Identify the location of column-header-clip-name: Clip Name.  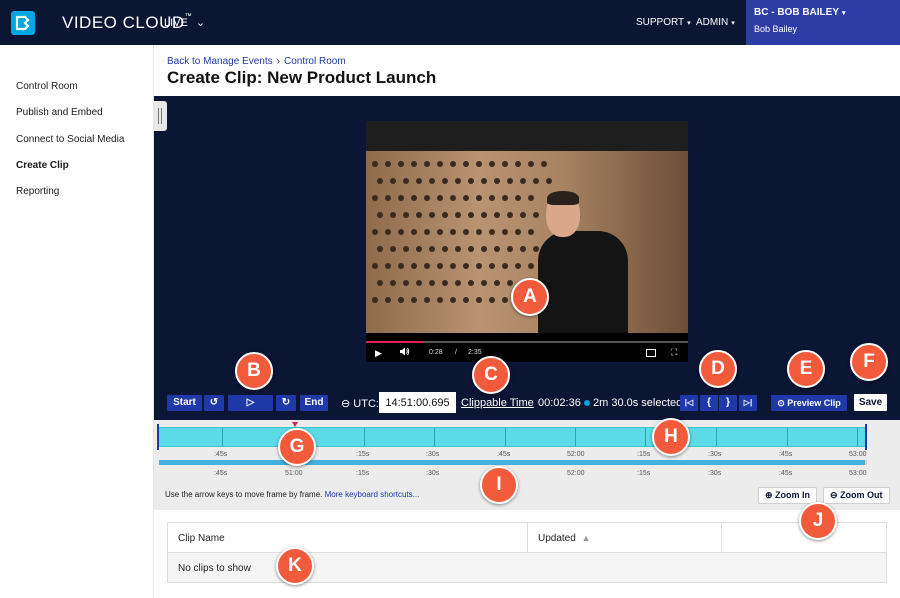
(348, 538).